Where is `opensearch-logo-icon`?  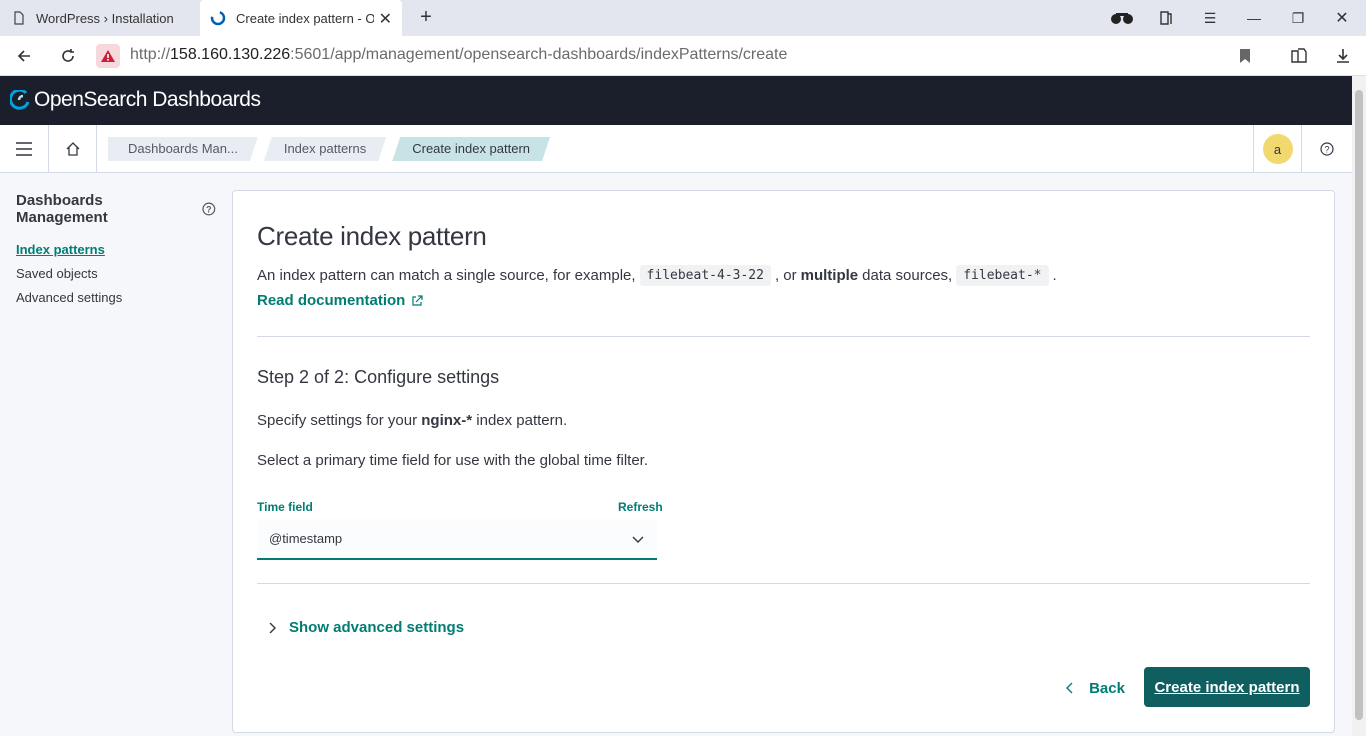
opensearch-logo-icon is located at coordinates (20, 100).